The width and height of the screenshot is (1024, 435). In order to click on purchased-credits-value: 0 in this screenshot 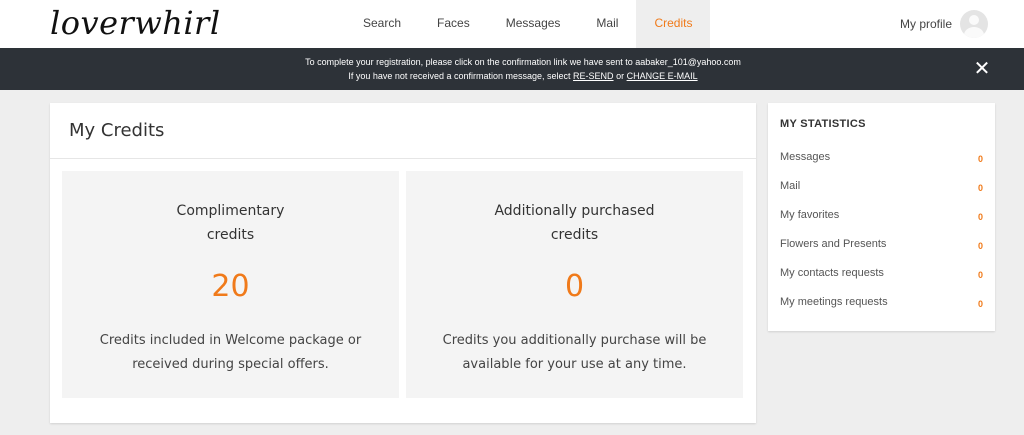, I will do `click(574, 286)`.